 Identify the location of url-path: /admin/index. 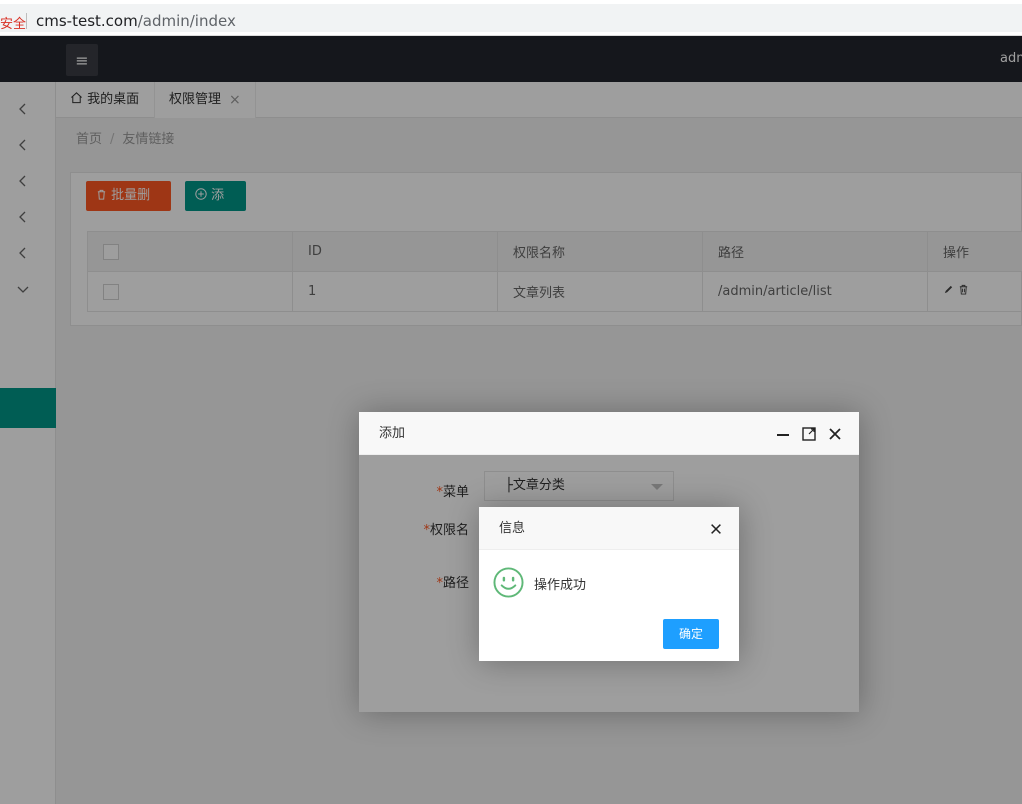
(186, 21).